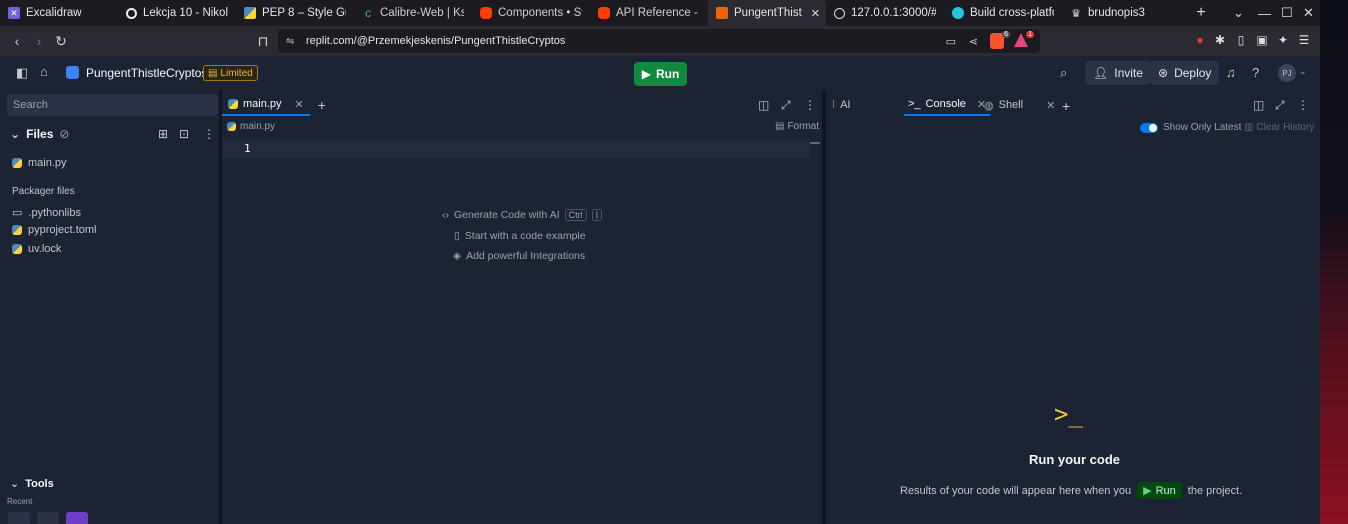 The image size is (1348, 524). Describe the element at coordinates (22, 73) in the screenshot. I see `sidebar-toggle-icon: ◧` at that location.